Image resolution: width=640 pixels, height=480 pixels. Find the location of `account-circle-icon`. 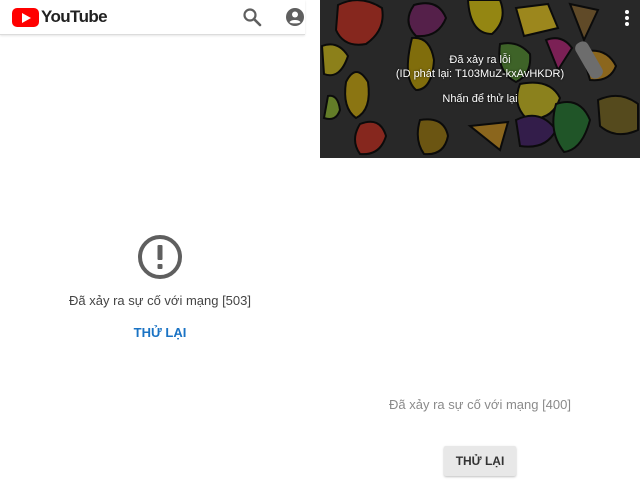

account-circle-icon is located at coordinates (295, 17).